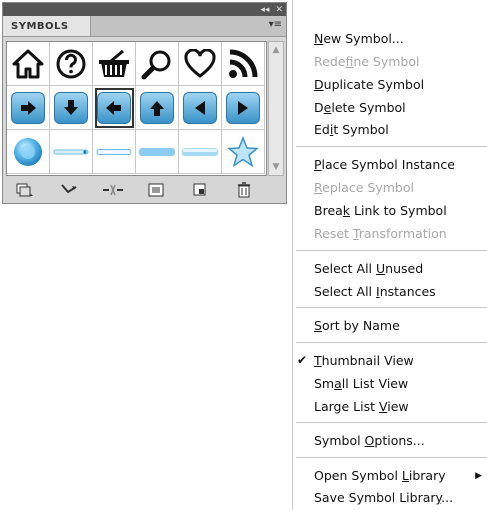 This screenshot has width=487, height=510. I want to click on checkmark-icon: ✔, so click(302, 360).